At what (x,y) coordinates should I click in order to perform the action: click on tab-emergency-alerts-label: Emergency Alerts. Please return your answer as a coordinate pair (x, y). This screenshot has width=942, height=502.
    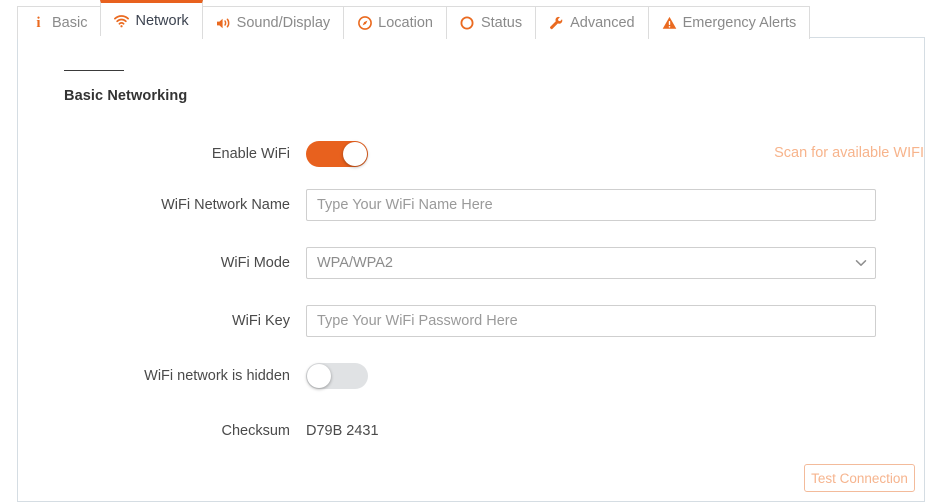
    Looking at the image, I should click on (739, 22).